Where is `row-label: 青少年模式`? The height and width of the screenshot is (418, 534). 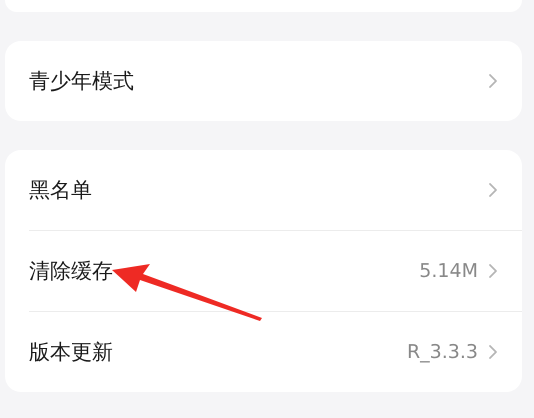 row-label: 青少年模式 is located at coordinates (82, 81).